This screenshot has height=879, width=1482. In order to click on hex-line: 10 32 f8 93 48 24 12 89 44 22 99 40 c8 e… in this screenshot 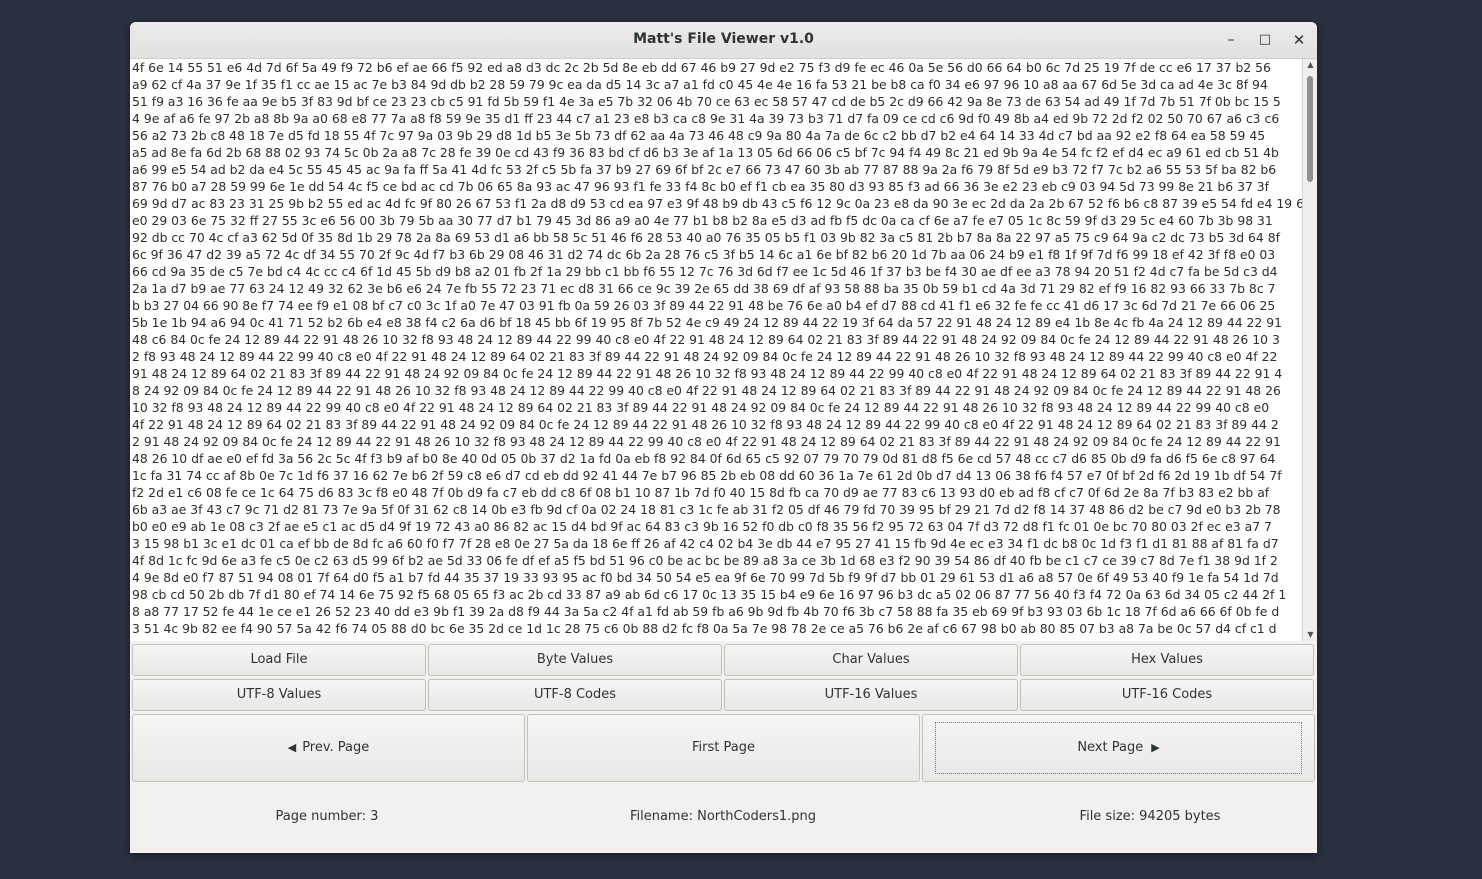, I will do `click(701, 407)`.